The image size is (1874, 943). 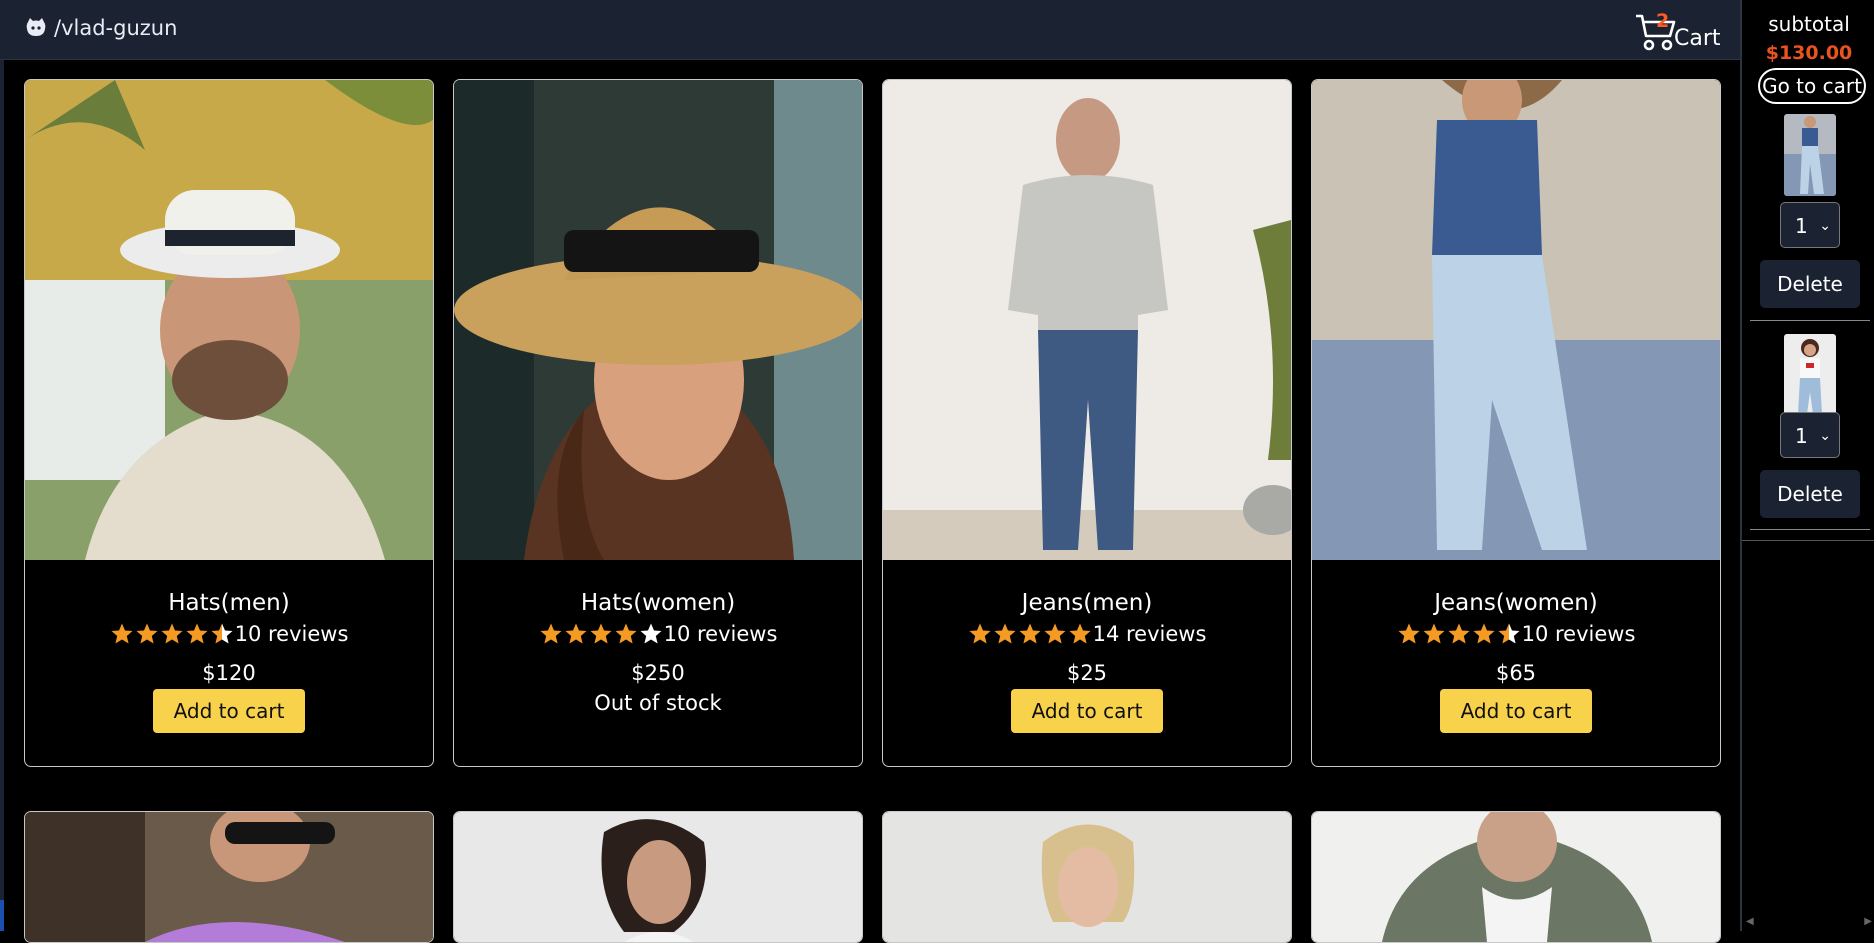 What do you see at coordinates (1087, 603) in the screenshot?
I see `product-name: Jeans(men)` at bounding box center [1087, 603].